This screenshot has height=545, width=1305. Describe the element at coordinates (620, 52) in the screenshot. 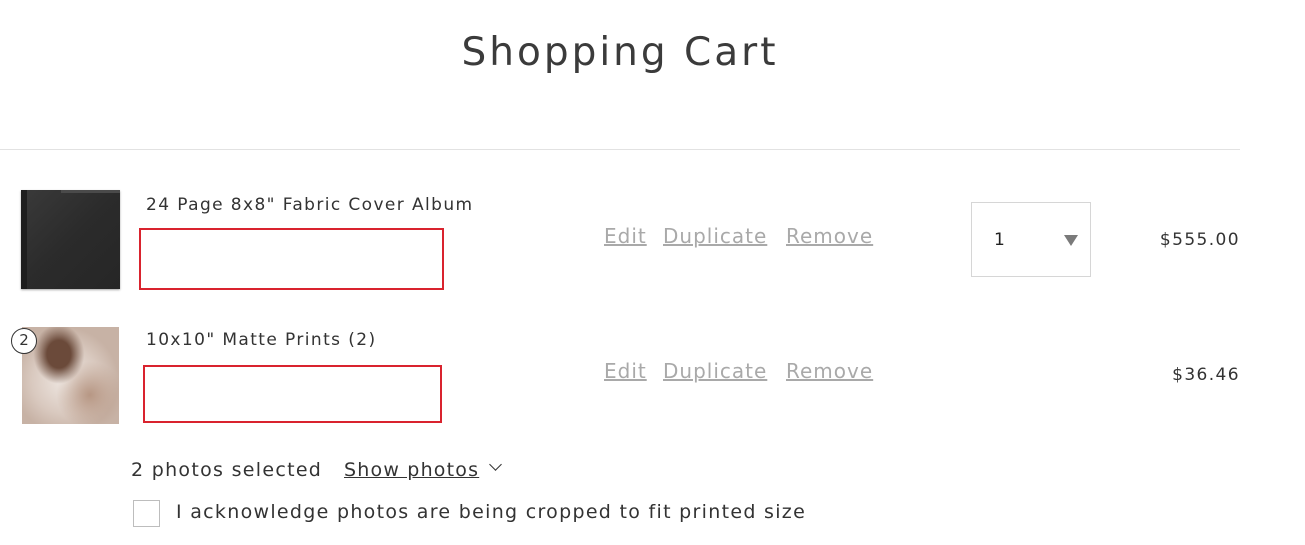

I see `page-title: Shopping Cart` at that location.